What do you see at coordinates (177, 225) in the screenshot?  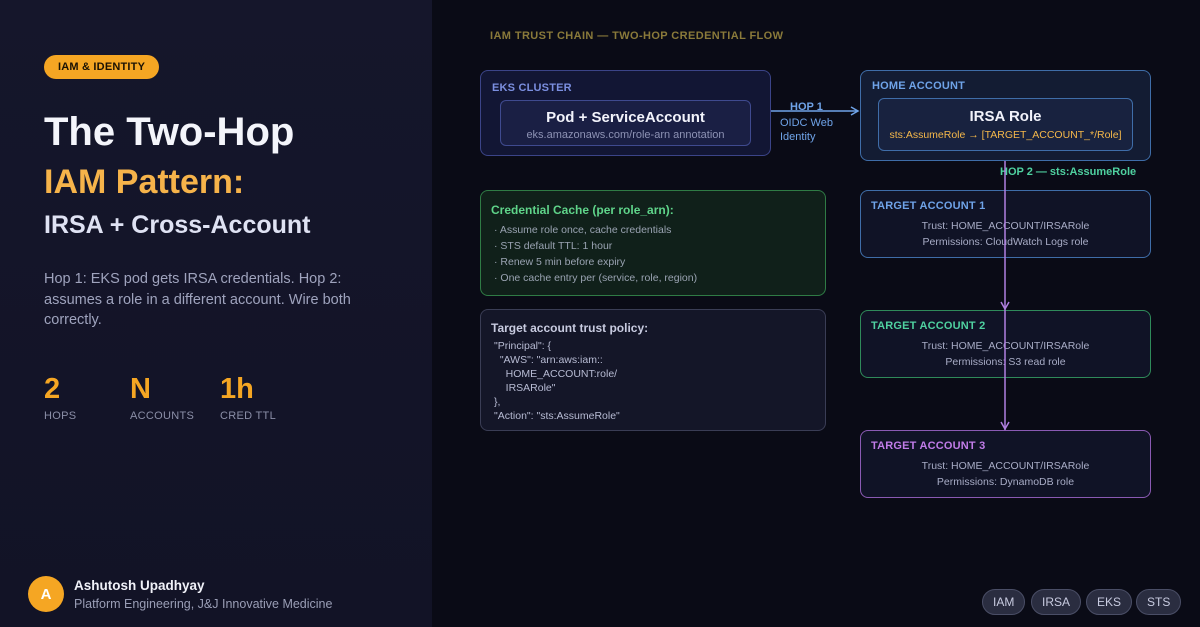 I see `subtitle: IRSA + Cross-Account` at bounding box center [177, 225].